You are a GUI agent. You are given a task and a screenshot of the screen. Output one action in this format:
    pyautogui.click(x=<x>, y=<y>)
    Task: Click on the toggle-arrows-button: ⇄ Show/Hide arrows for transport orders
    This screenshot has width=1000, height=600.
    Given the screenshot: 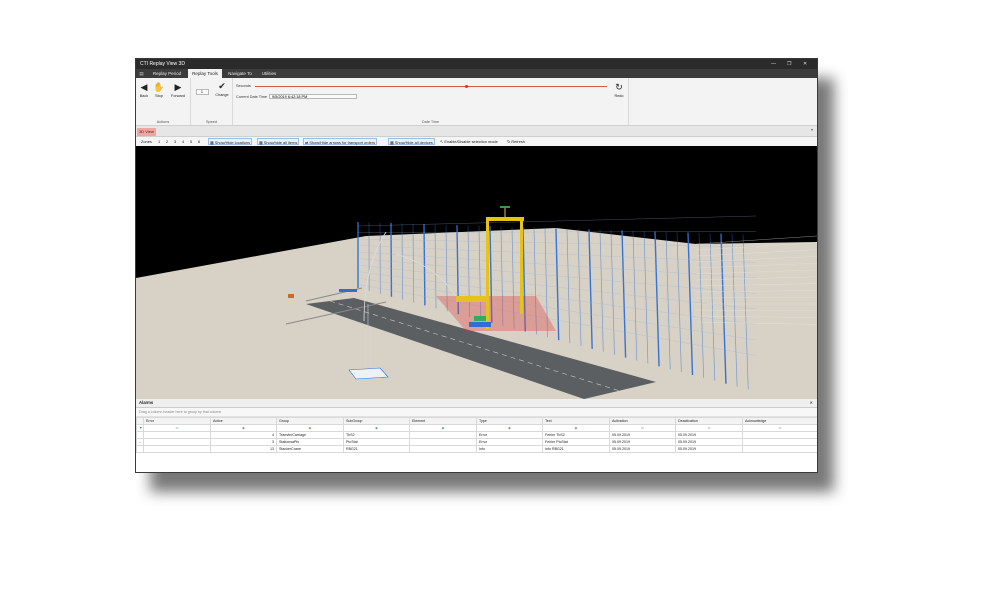 What is the action you would take?
    pyautogui.click(x=340, y=141)
    